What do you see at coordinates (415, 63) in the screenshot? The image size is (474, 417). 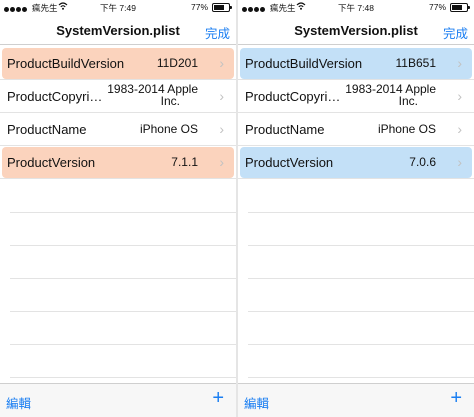 I see `row-value: 11B651` at bounding box center [415, 63].